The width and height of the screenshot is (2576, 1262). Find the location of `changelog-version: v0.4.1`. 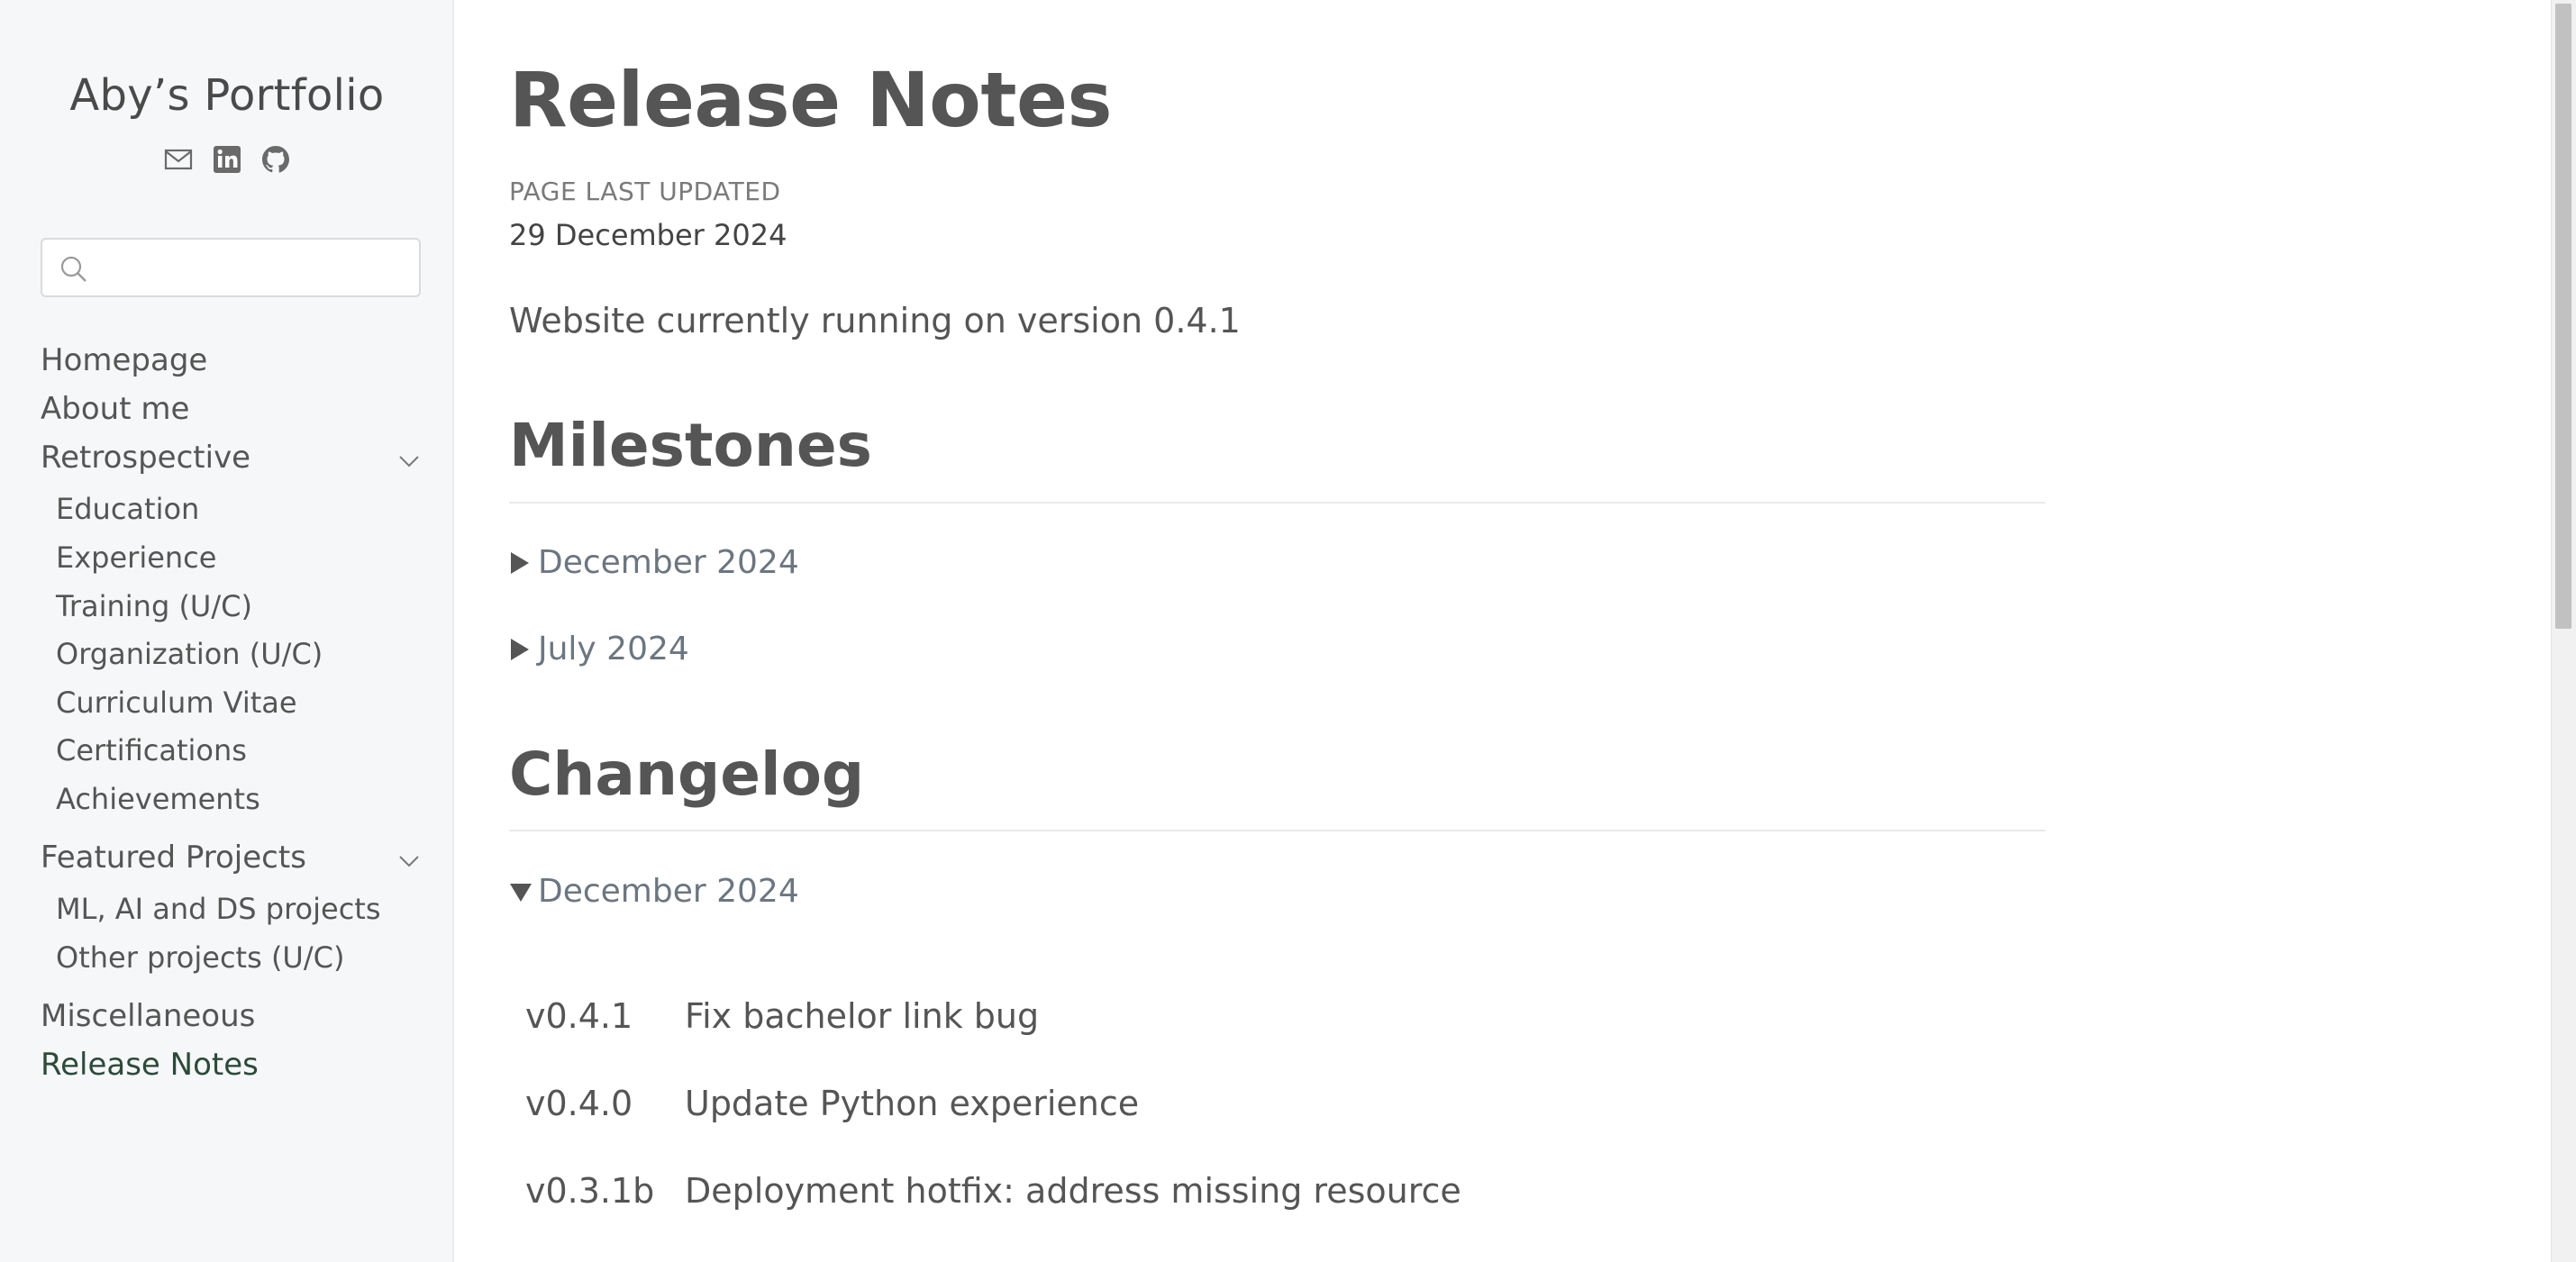

changelog-version: v0.4.1 is located at coordinates (579, 1016).